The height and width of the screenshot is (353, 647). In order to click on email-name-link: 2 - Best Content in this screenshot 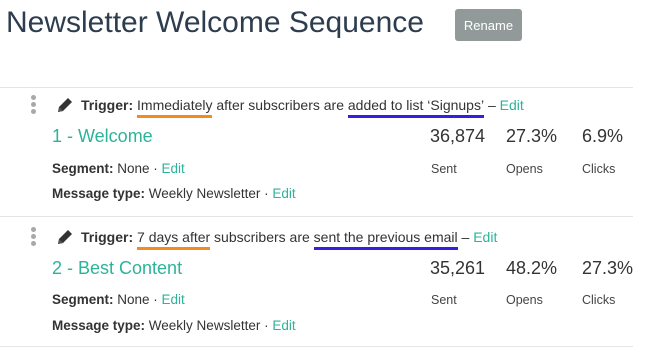, I will do `click(117, 268)`.